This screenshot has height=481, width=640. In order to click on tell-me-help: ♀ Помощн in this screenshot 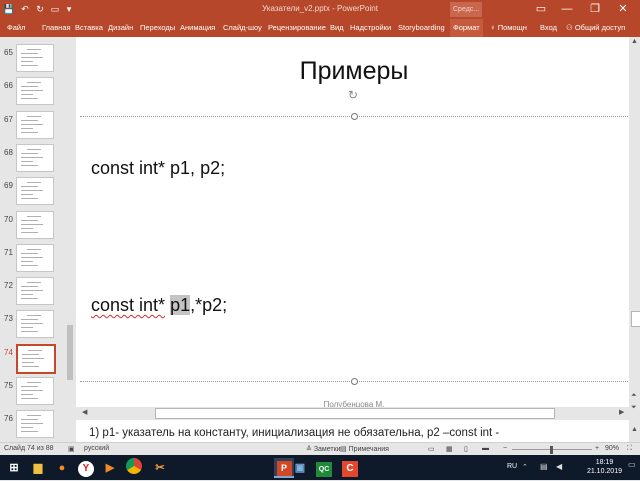, I will do `click(508, 28)`.